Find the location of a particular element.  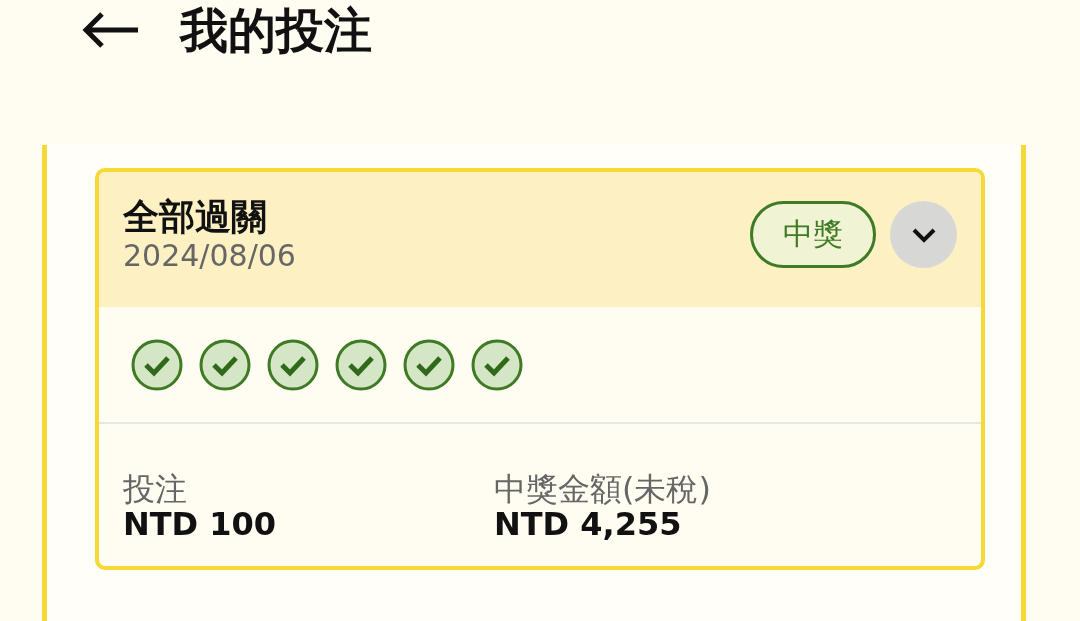

page-title: 我的投注 is located at coordinates (276, 30).